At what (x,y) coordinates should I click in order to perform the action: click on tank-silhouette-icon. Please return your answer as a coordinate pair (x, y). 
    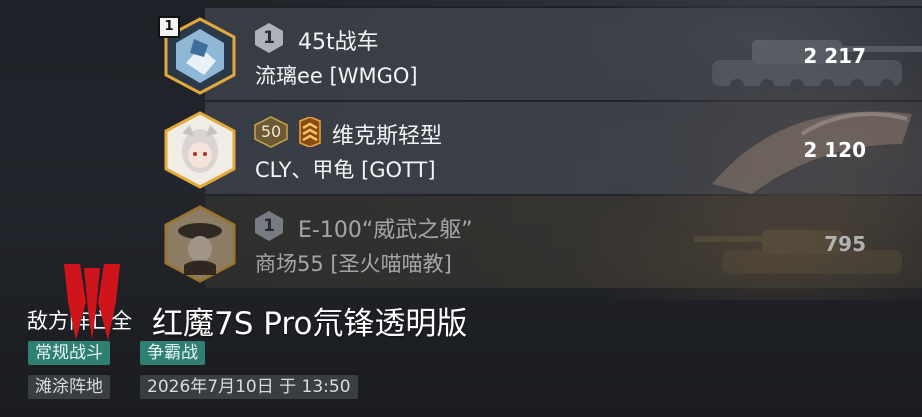
    Looking at the image, I should click on (798, 252).